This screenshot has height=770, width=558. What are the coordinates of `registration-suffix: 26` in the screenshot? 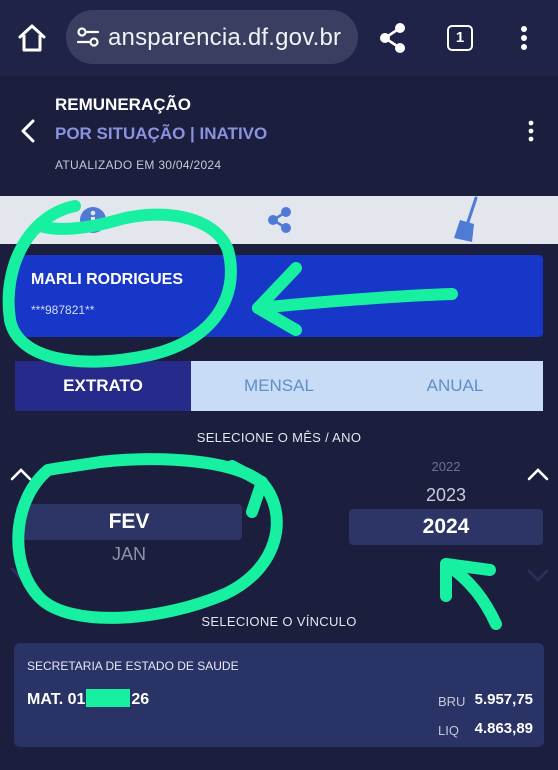 It's located at (140, 699).